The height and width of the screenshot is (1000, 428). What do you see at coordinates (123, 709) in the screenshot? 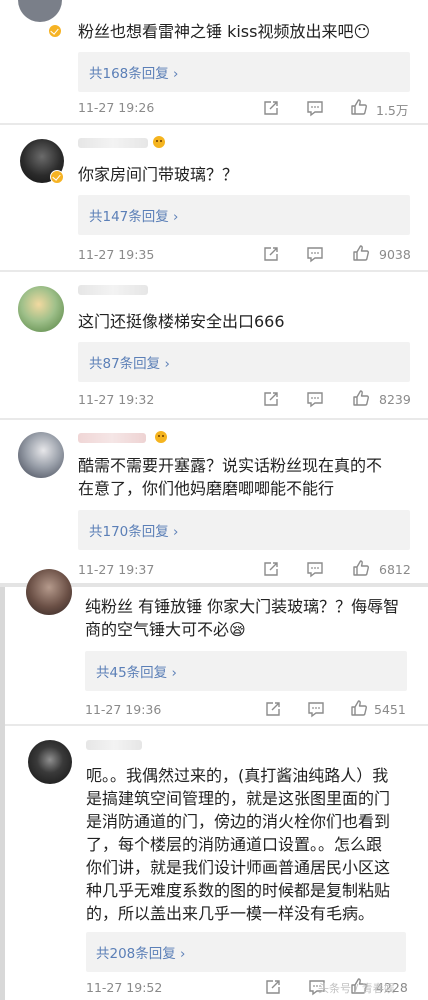
I see `comment-timestamp: 11-27 19:36` at bounding box center [123, 709].